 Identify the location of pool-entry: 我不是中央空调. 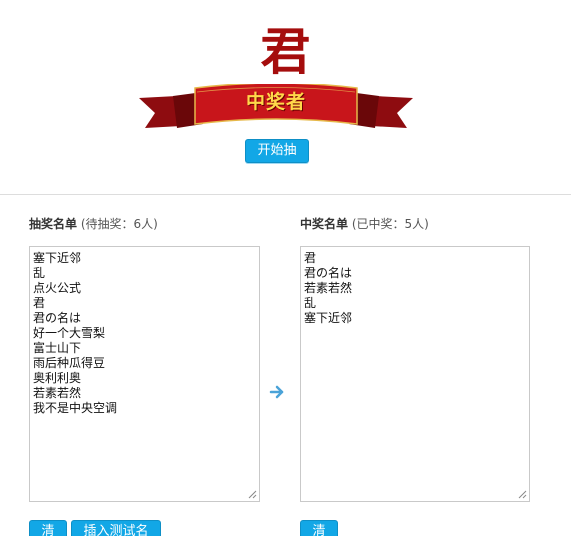
(75, 408).